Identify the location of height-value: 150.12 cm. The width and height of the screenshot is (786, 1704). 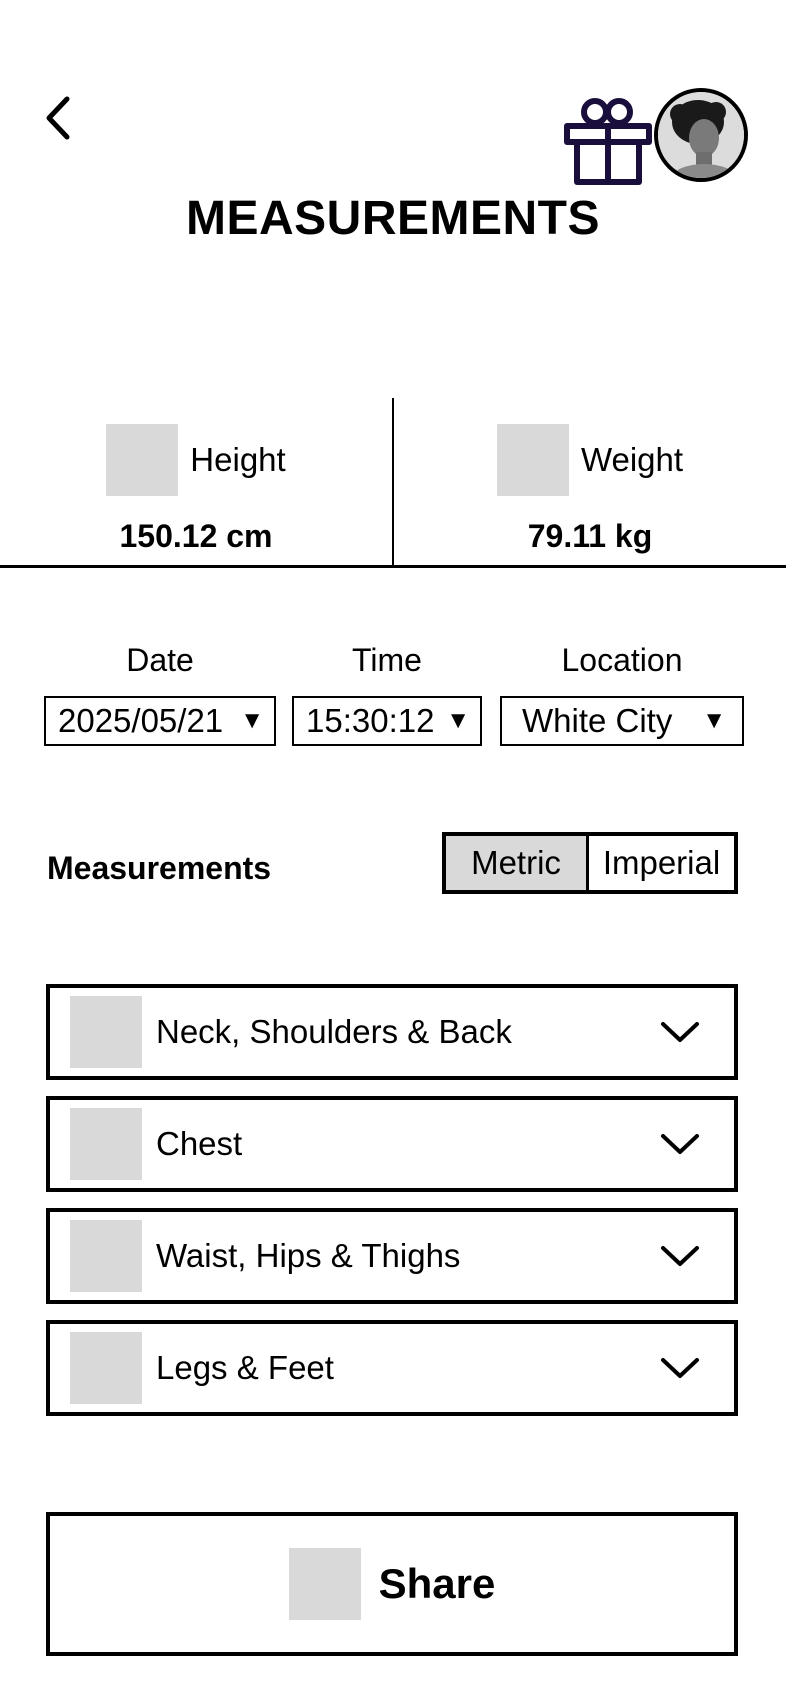
(196, 536).